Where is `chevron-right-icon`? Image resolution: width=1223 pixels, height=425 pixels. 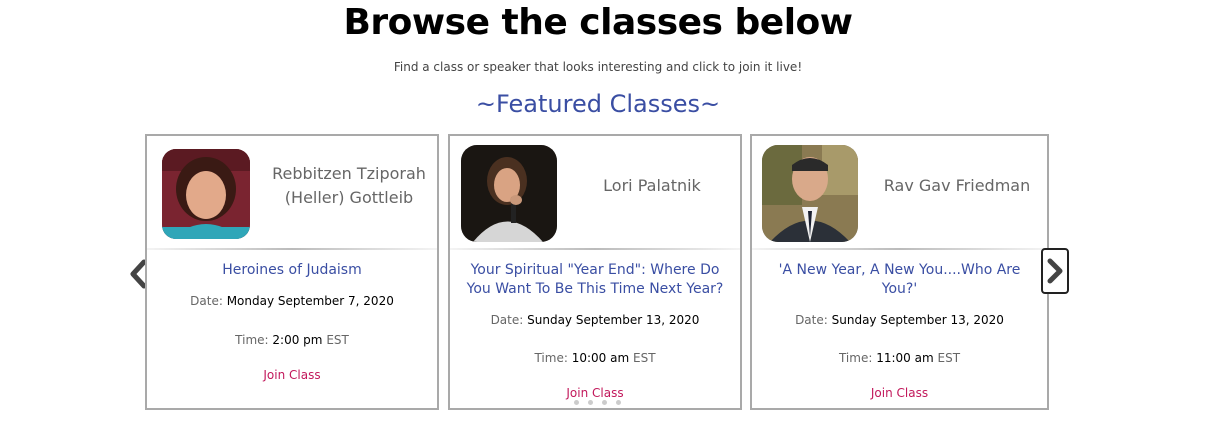
chevron-right-icon is located at coordinates (1055, 271).